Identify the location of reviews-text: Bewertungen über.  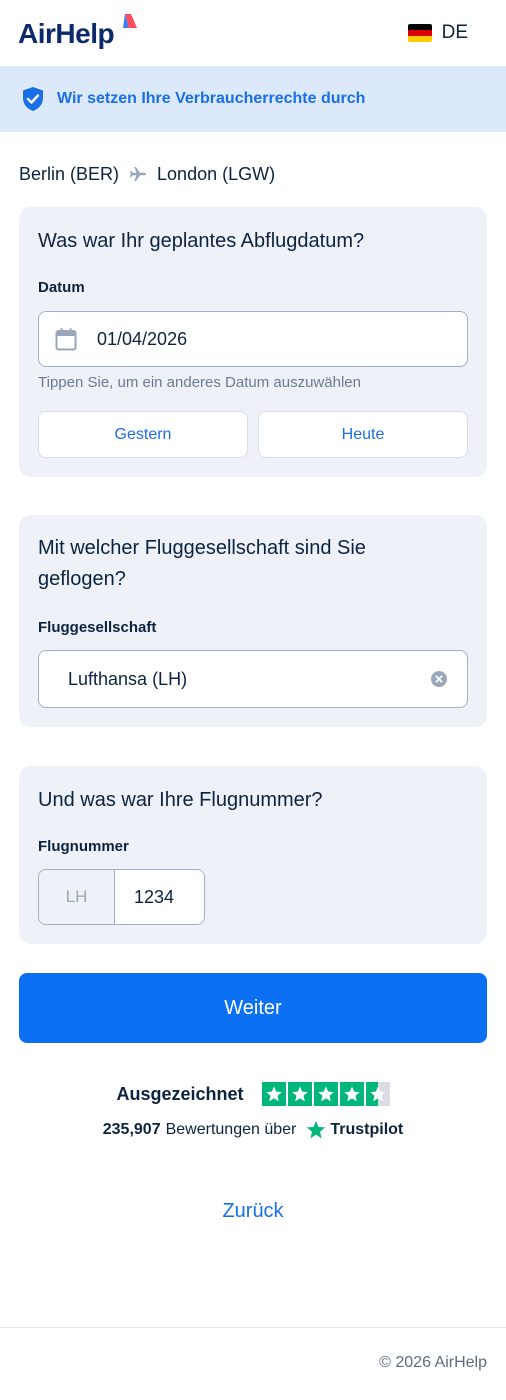
(231, 1129).